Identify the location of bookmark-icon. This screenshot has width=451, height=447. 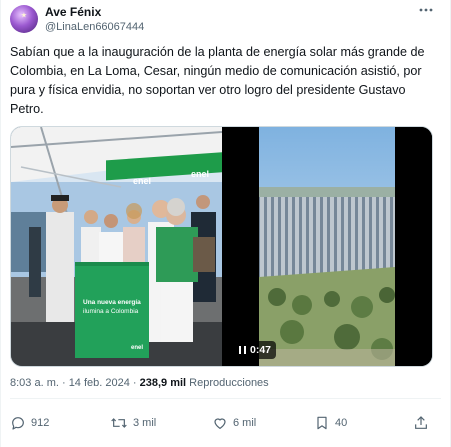
(322, 423).